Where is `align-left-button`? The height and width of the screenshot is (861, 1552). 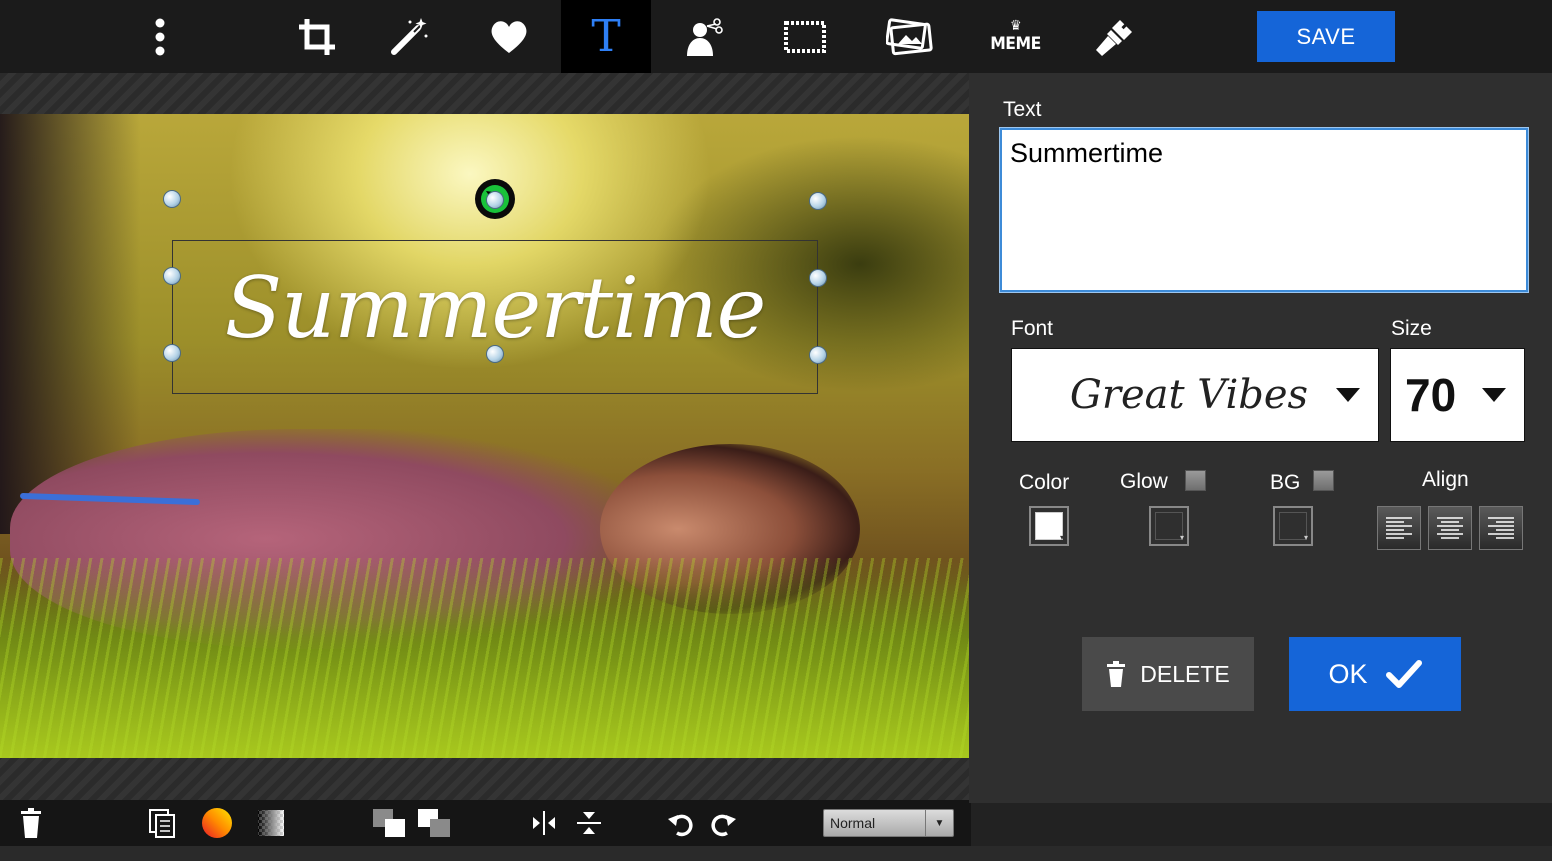
align-left-button is located at coordinates (1399, 528).